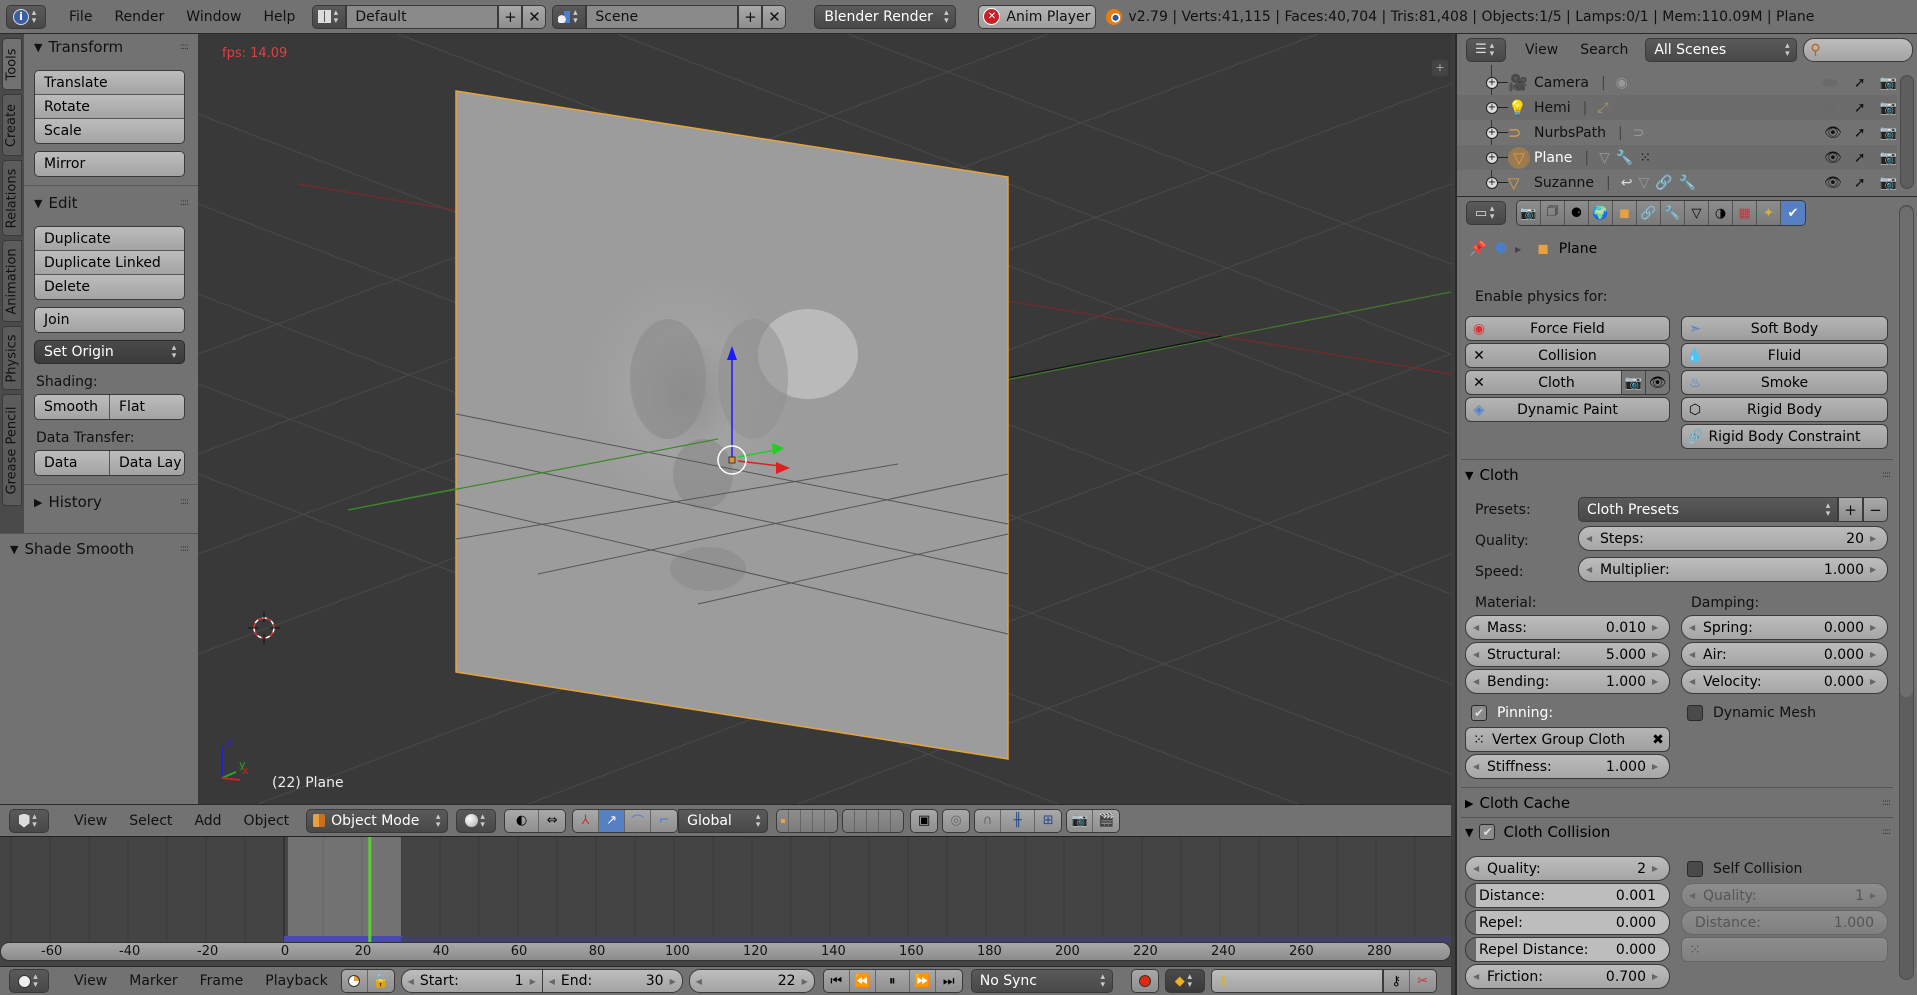  I want to click on rotate-manipulator-toggle: ⌒, so click(638, 820).